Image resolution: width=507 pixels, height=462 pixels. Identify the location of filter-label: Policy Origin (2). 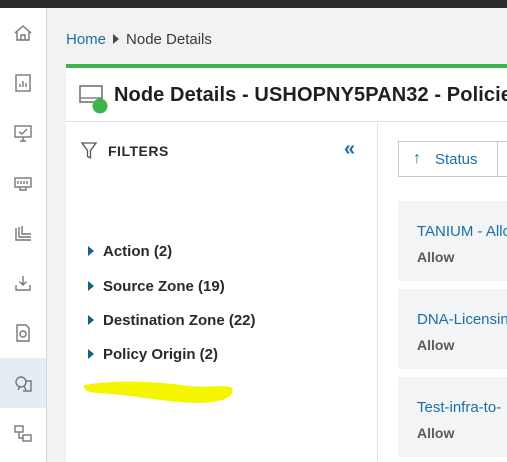
(161, 354).